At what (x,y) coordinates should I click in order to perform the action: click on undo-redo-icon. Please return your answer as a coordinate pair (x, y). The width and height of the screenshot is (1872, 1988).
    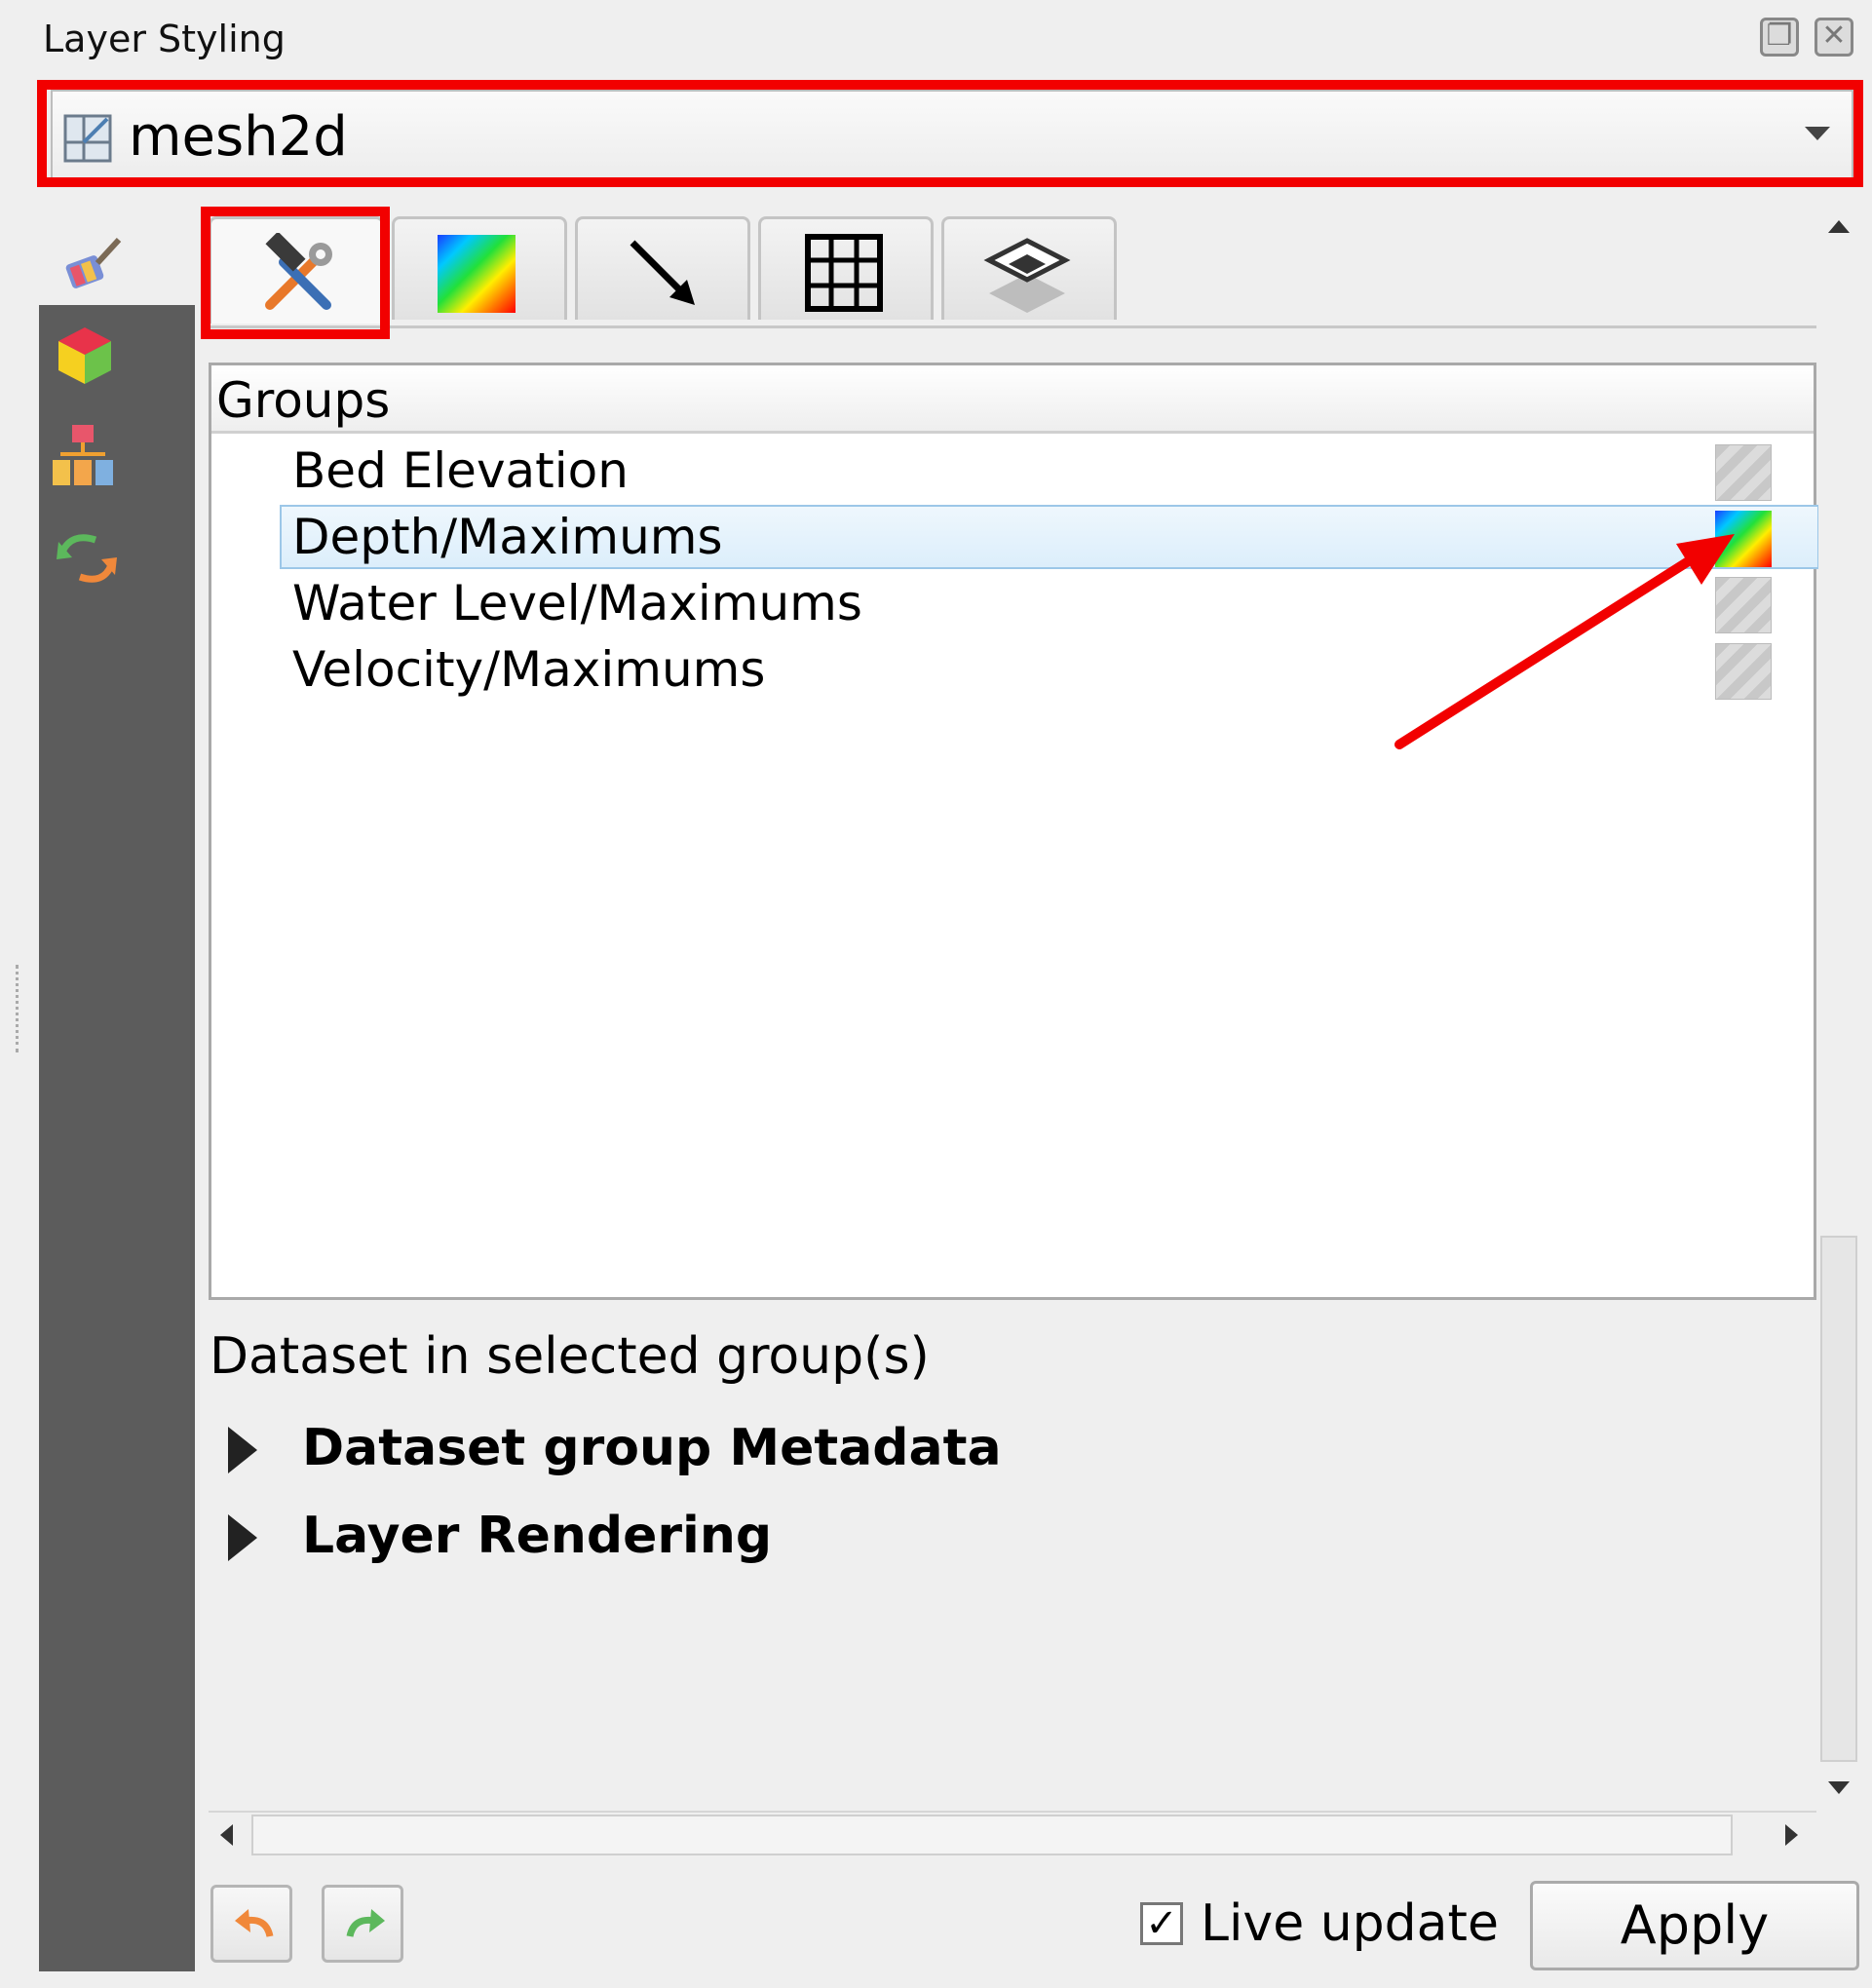
    Looking at the image, I should click on (87, 558).